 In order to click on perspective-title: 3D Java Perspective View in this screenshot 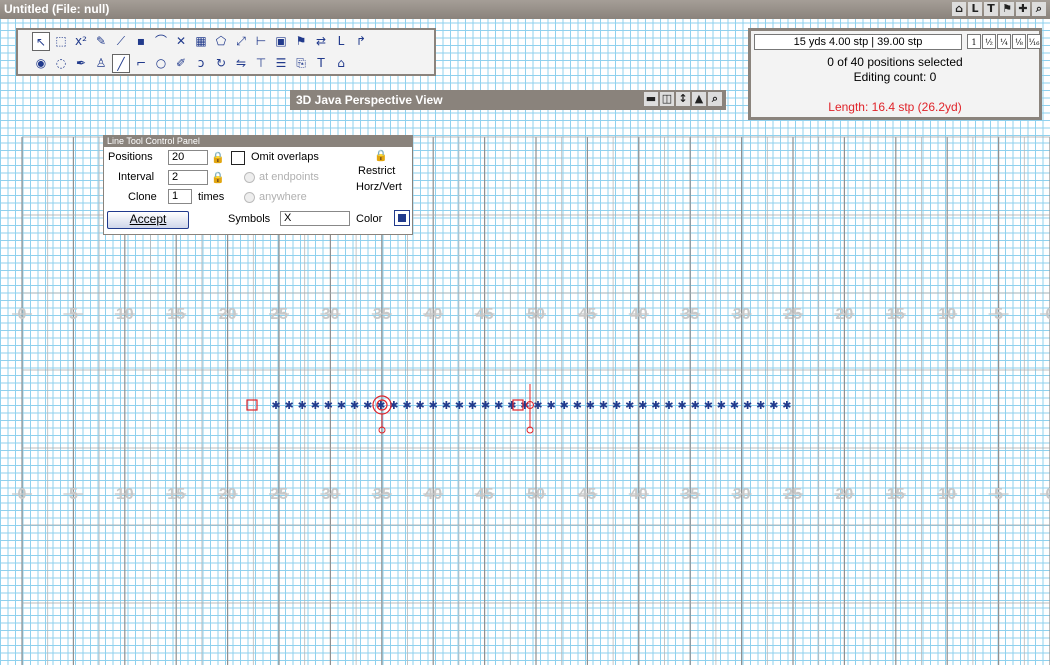, I will do `click(369, 100)`.